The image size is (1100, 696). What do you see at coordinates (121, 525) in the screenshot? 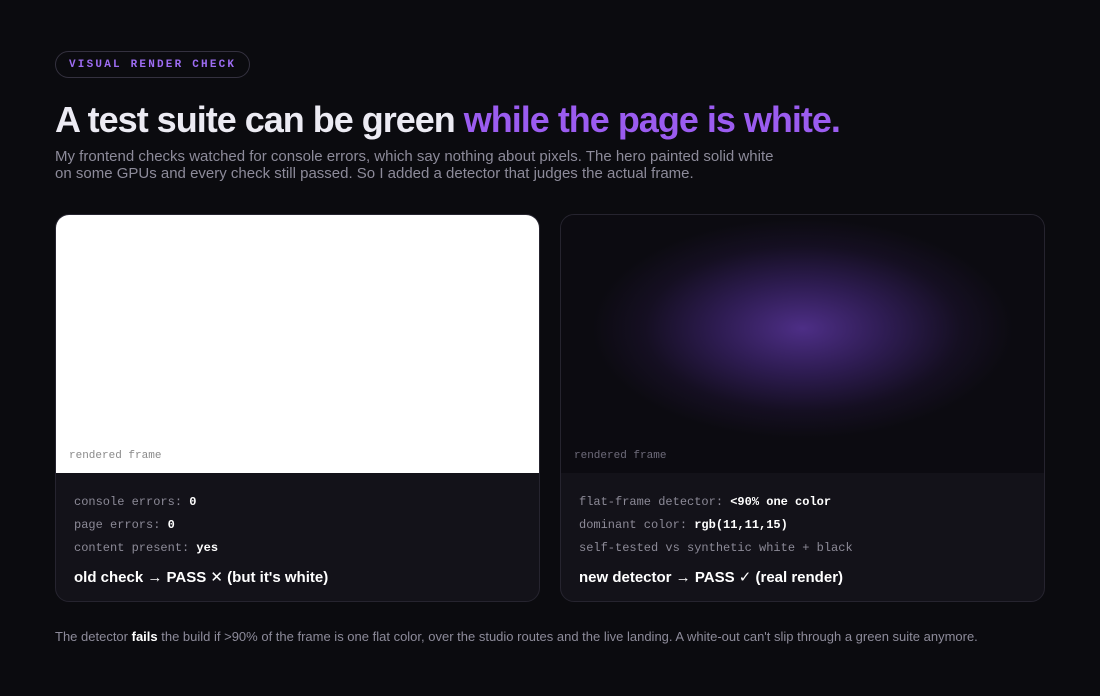
I see `stat-label: page errors:` at bounding box center [121, 525].